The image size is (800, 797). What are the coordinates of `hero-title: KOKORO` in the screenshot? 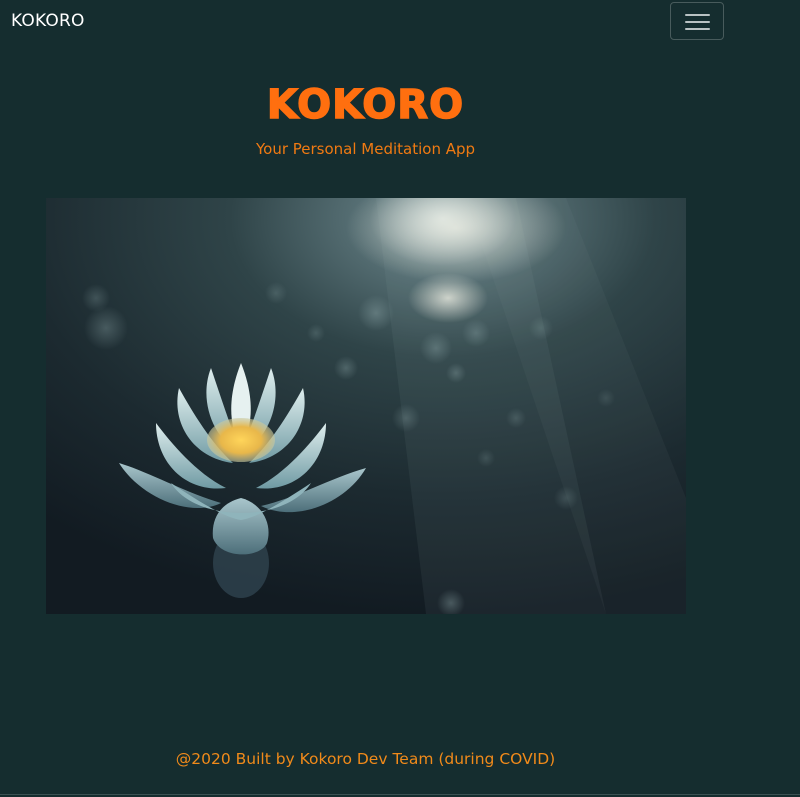 It's located at (365, 105).